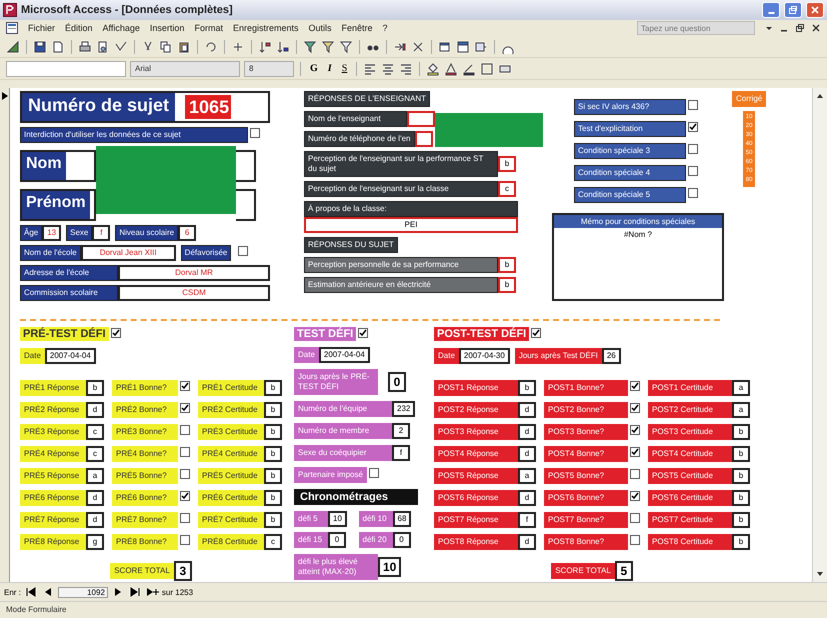 The height and width of the screenshot is (618, 827). What do you see at coordinates (121, 28) in the screenshot?
I see `menu-item: Affichage` at bounding box center [121, 28].